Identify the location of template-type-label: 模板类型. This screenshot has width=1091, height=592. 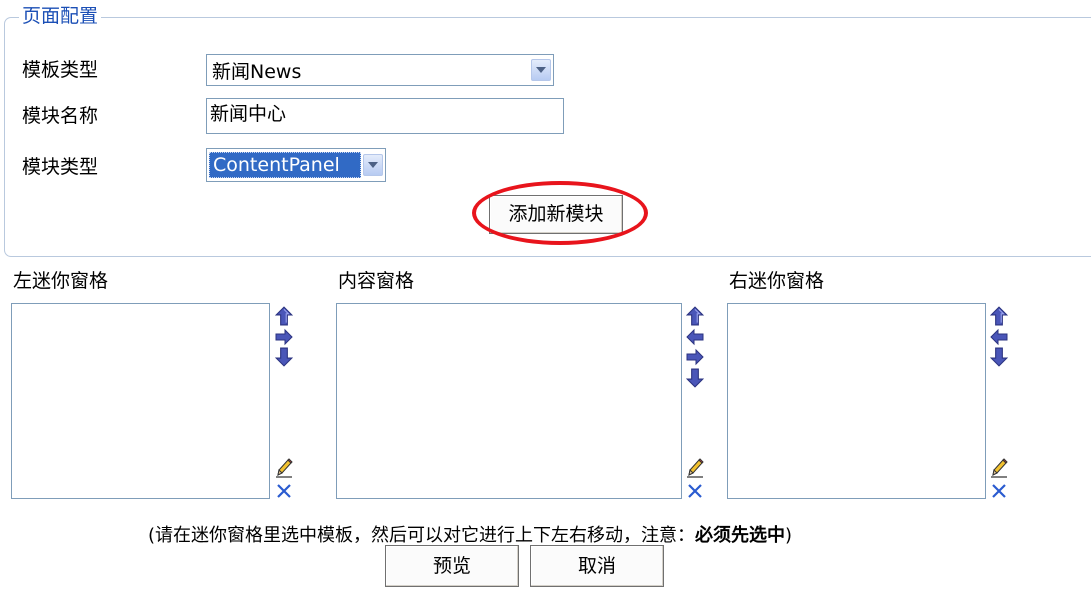
(60, 70).